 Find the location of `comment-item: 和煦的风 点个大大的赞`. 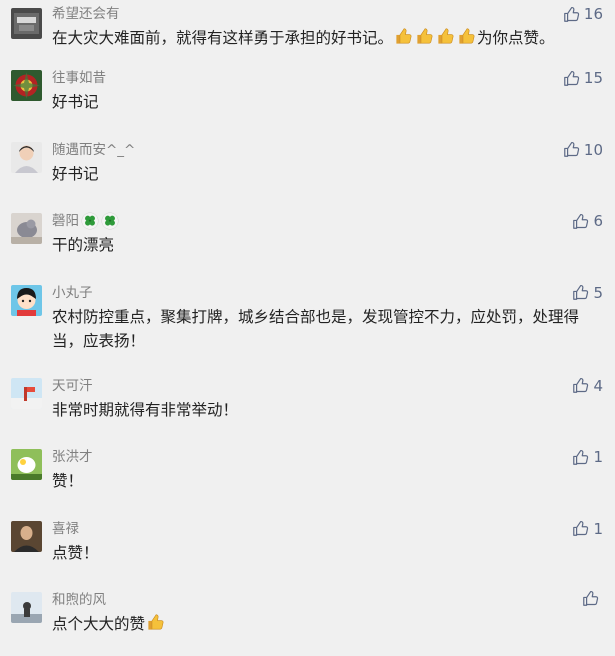

comment-item: 和煦的风 点个大大的赞 is located at coordinates (307, 620).